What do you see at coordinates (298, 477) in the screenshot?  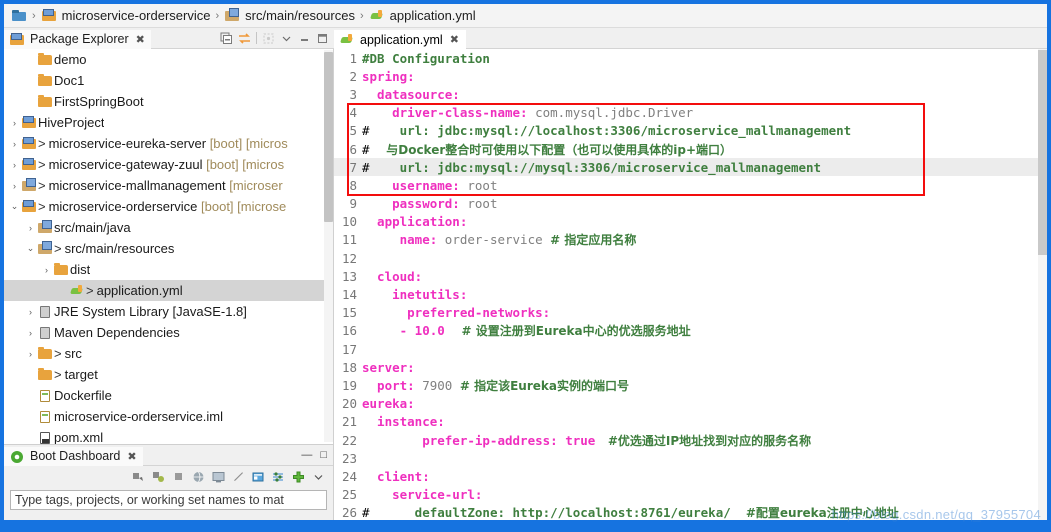 I see `add-icon` at bounding box center [298, 477].